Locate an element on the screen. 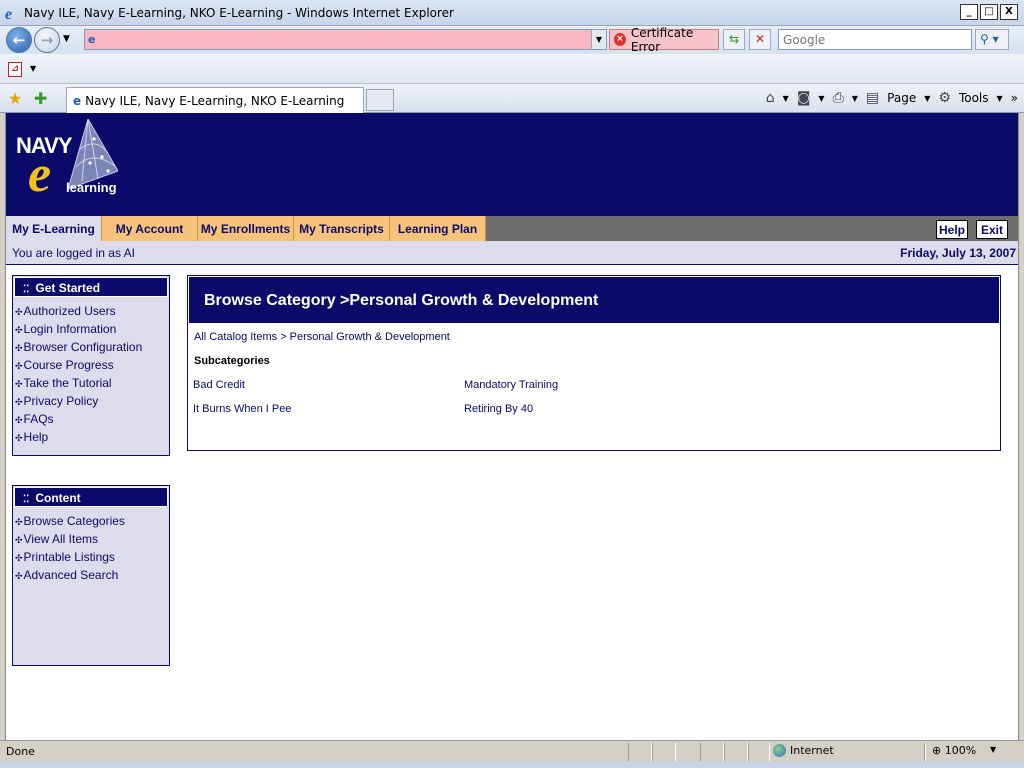 This screenshot has width=1024, height=768. site-header: NAVY e learning is located at coordinates (512, 164).